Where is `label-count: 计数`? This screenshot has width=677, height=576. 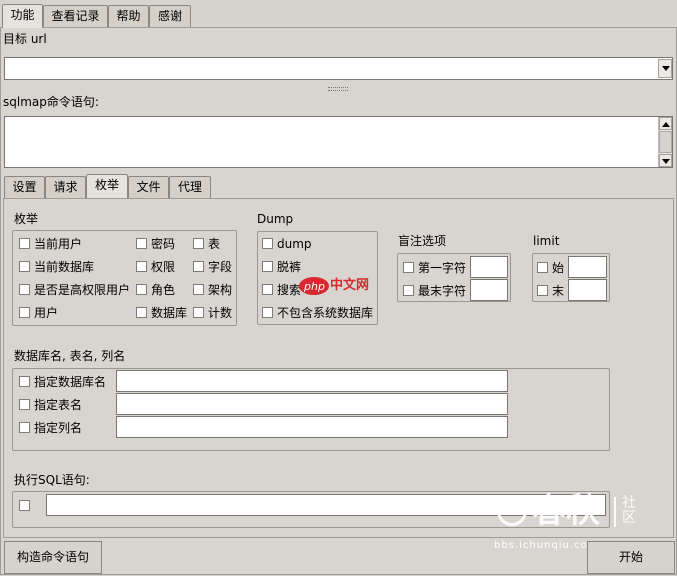 label-count: 计数 is located at coordinates (220, 313).